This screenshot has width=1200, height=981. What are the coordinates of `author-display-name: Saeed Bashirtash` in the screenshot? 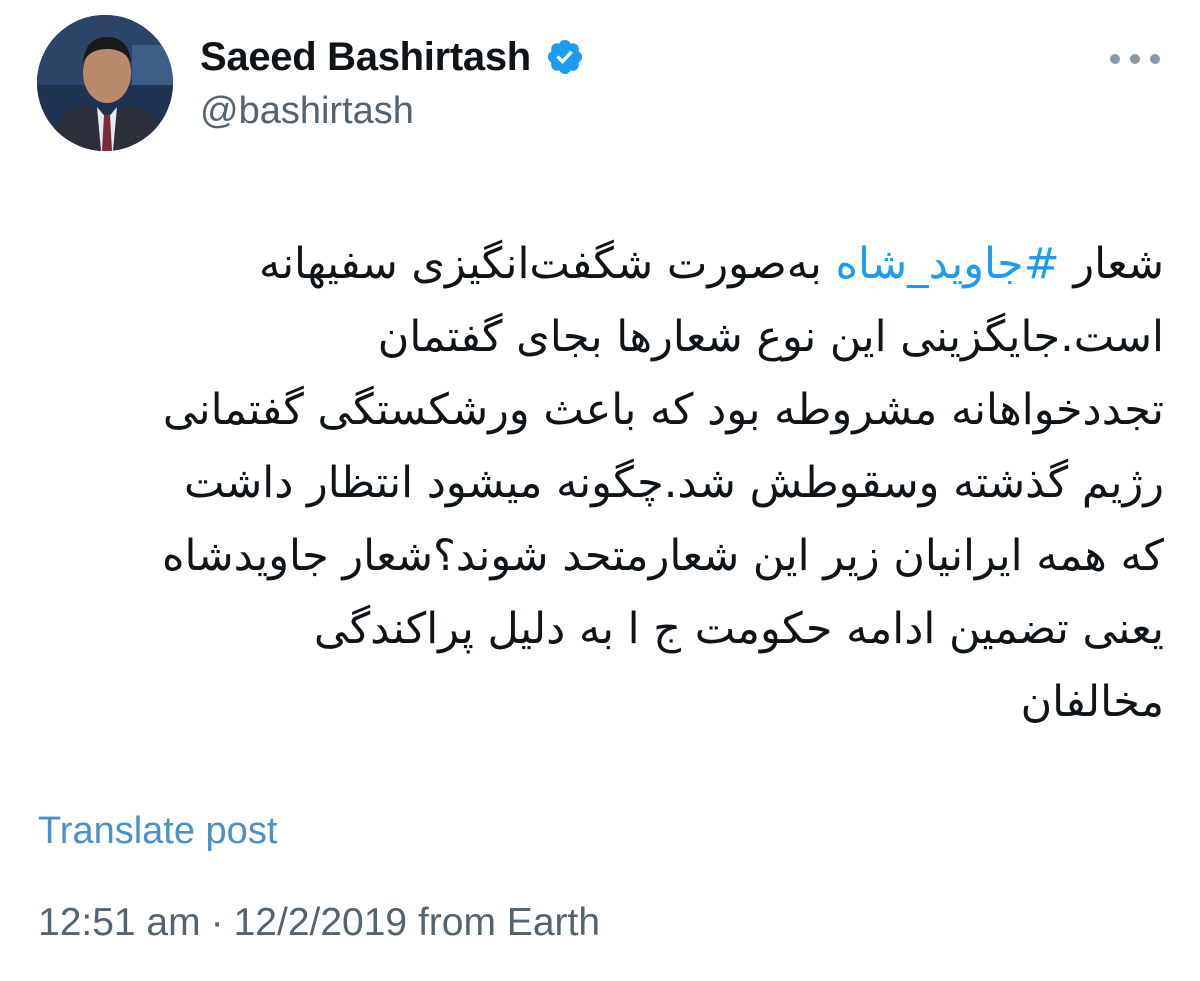 It's located at (365, 57).